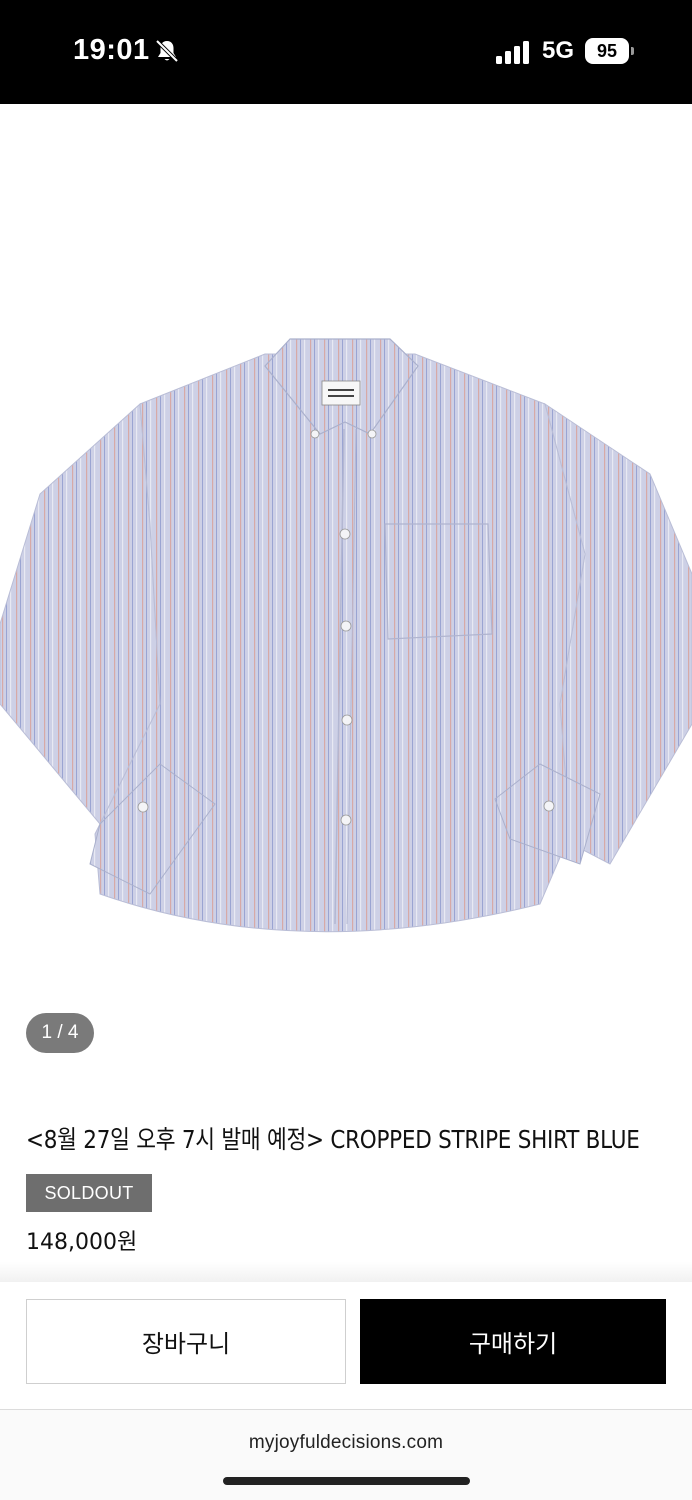 This screenshot has height=1500, width=692. I want to click on bell-slash-icon, so click(167, 51).